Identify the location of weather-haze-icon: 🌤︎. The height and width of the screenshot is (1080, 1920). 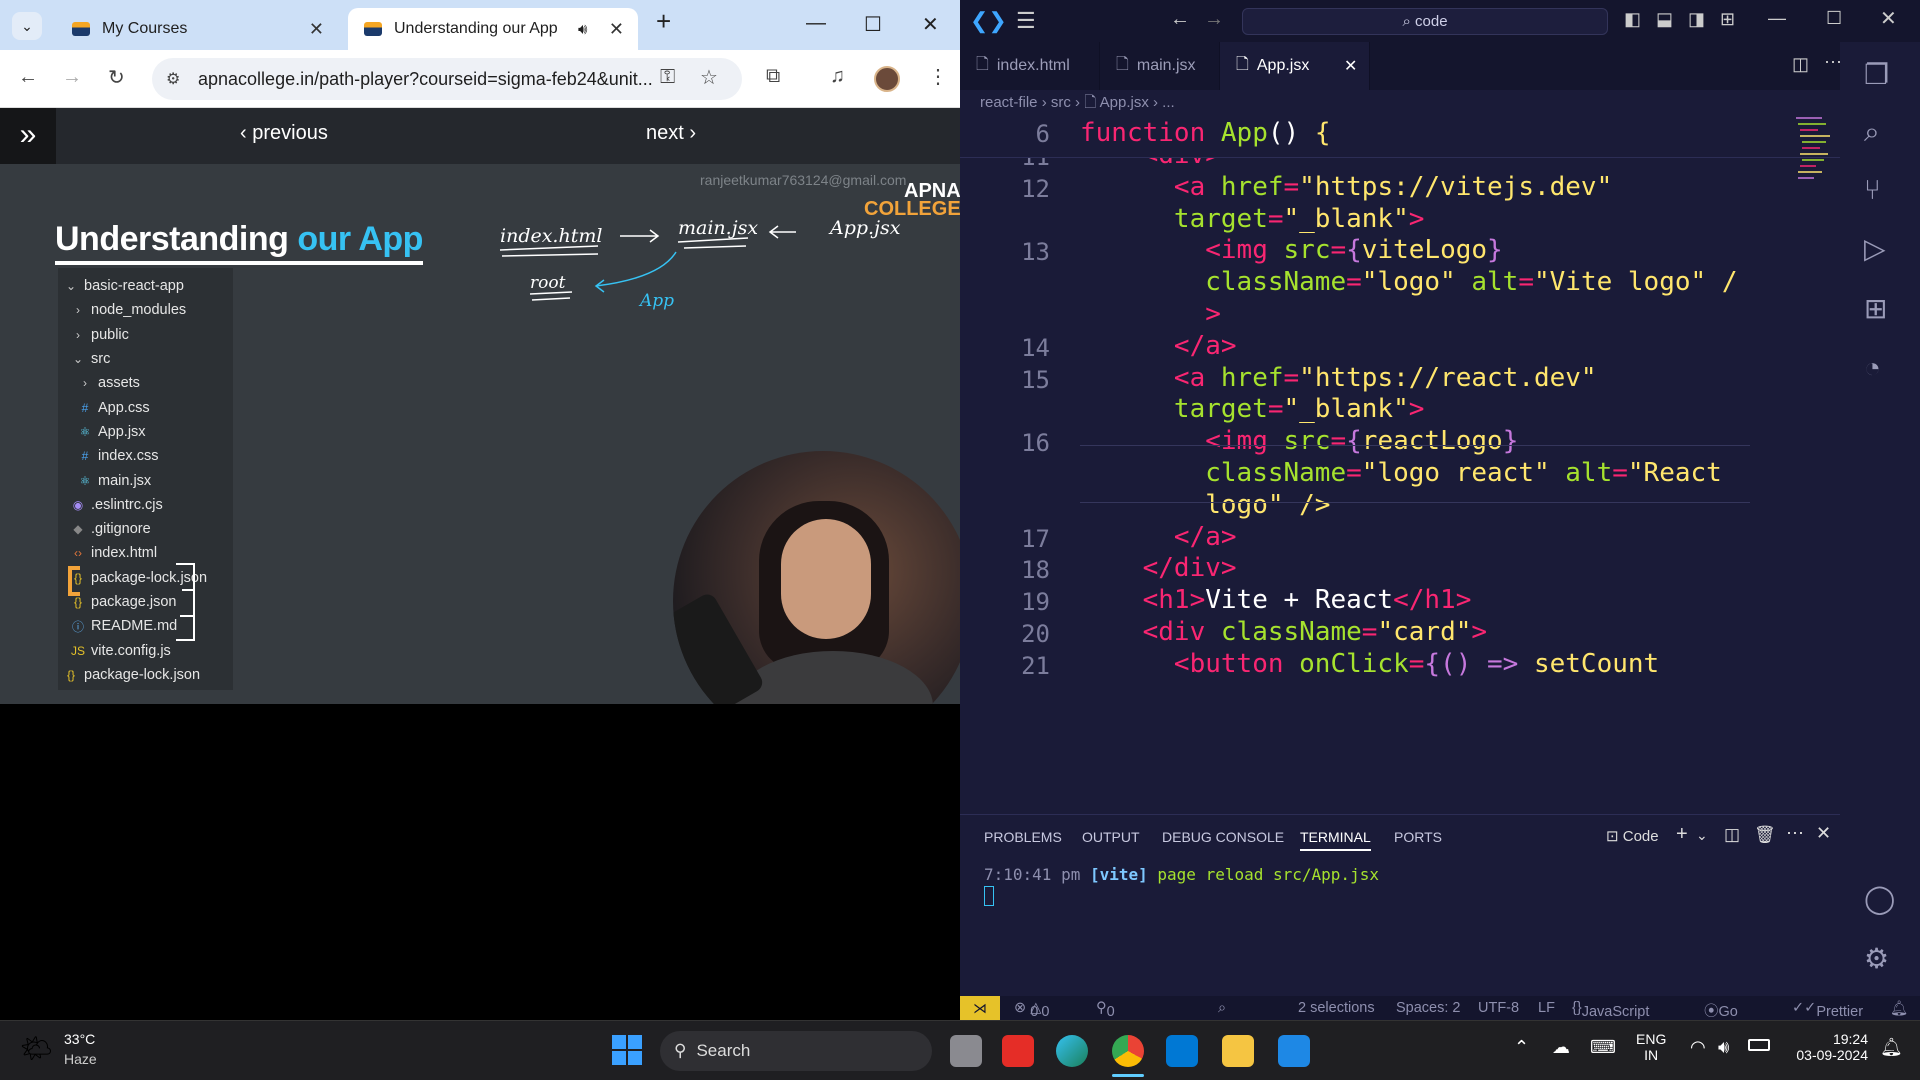
(36, 1048).